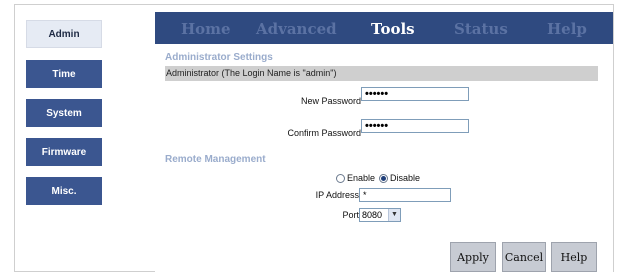 Image resolution: width=630 pixels, height=276 pixels. What do you see at coordinates (219, 57) in the screenshot?
I see `administrator-settings-heading: Administrator Settings` at bounding box center [219, 57].